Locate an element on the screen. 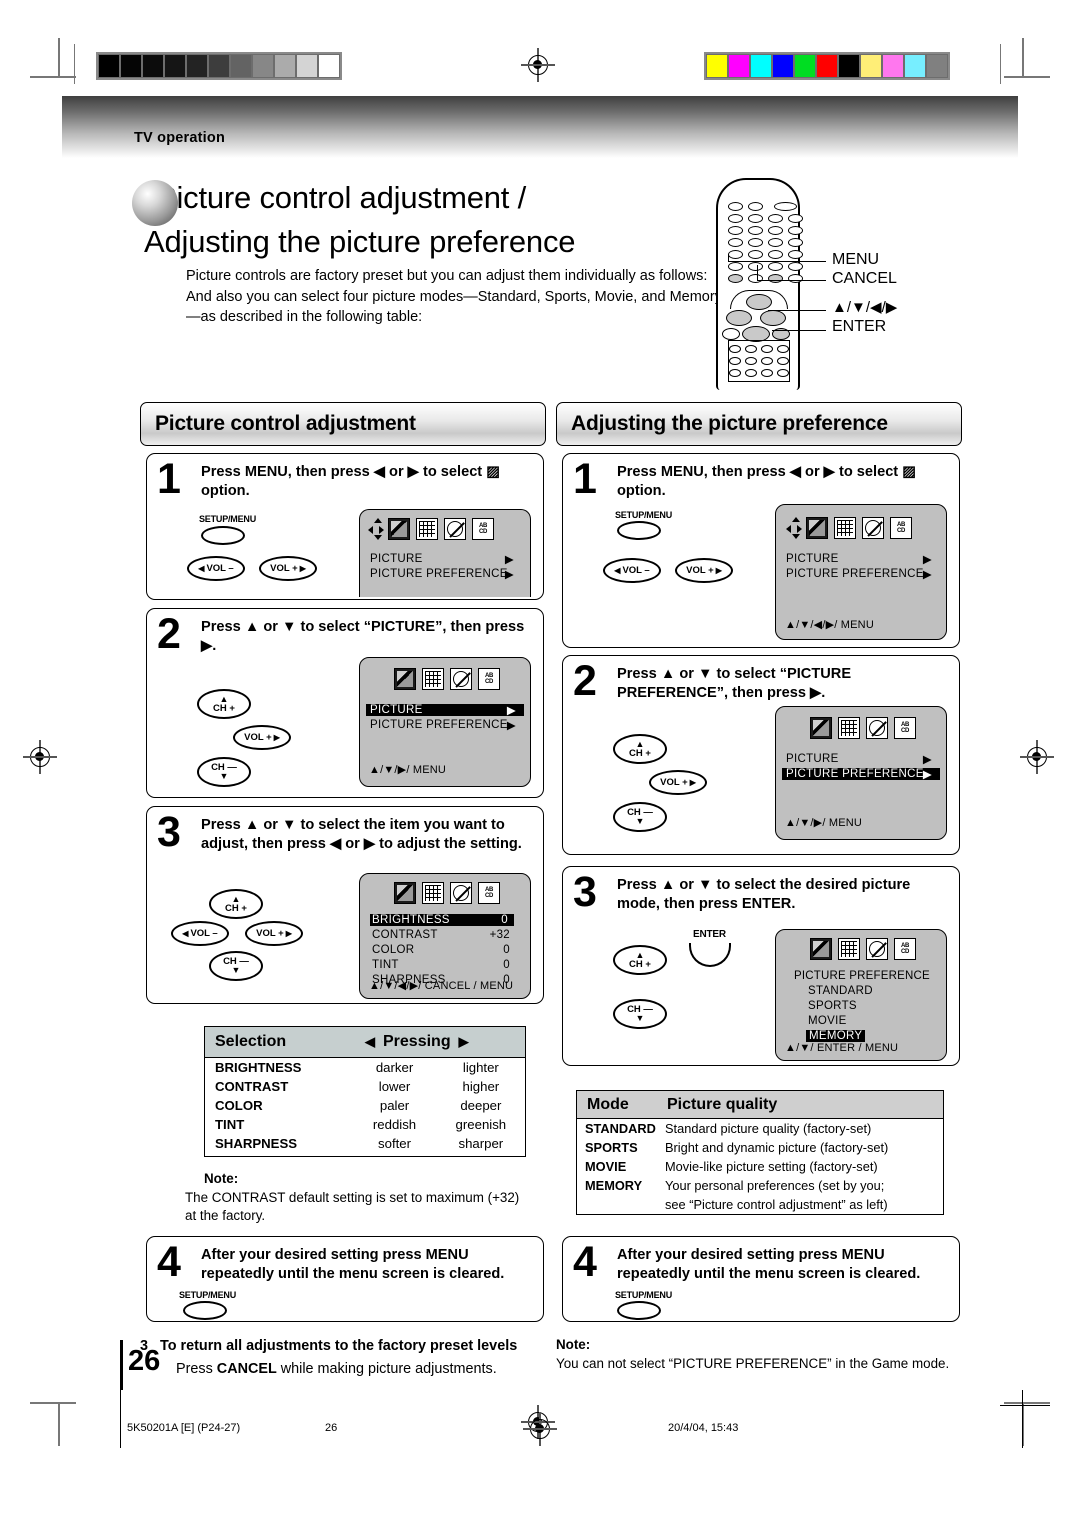 The image size is (1080, 1528). osd-preference-item-selected: MEMORY is located at coordinates (836, 1036).